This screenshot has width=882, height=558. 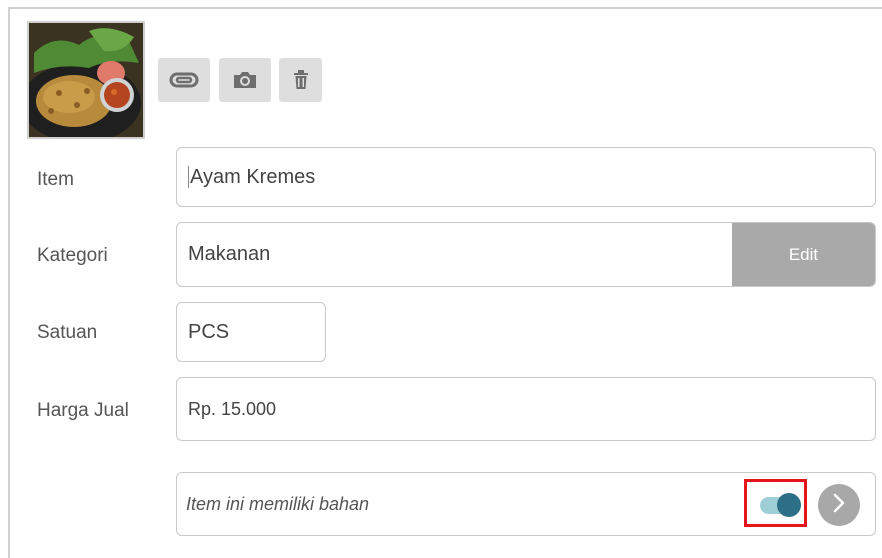 What do you see at coordinates (789, 505) in the screenshot?
I see `bahan-toggle-knob` at bounding box center [789, 505].